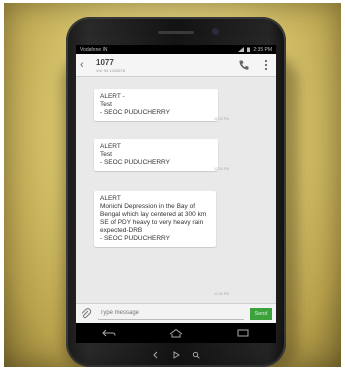 The image size is (345, 370). I want to click on status-bar: Vodafone IN 2:35 PM, so click(176, 49).